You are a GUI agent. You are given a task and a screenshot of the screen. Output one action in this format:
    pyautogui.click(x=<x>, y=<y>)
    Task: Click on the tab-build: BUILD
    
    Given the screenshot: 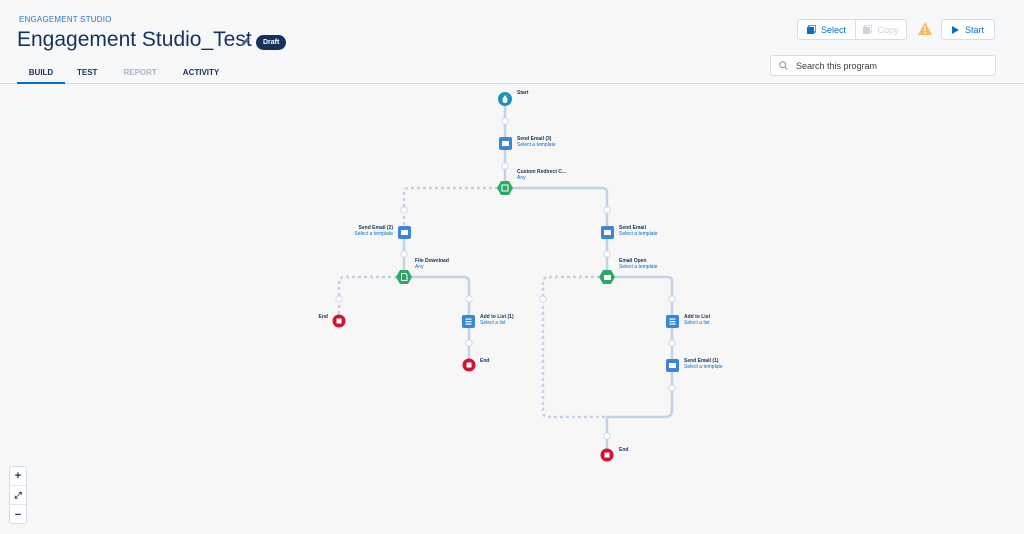 What is the action you would take?
    pyautogui.click(x=41, y=74)
    